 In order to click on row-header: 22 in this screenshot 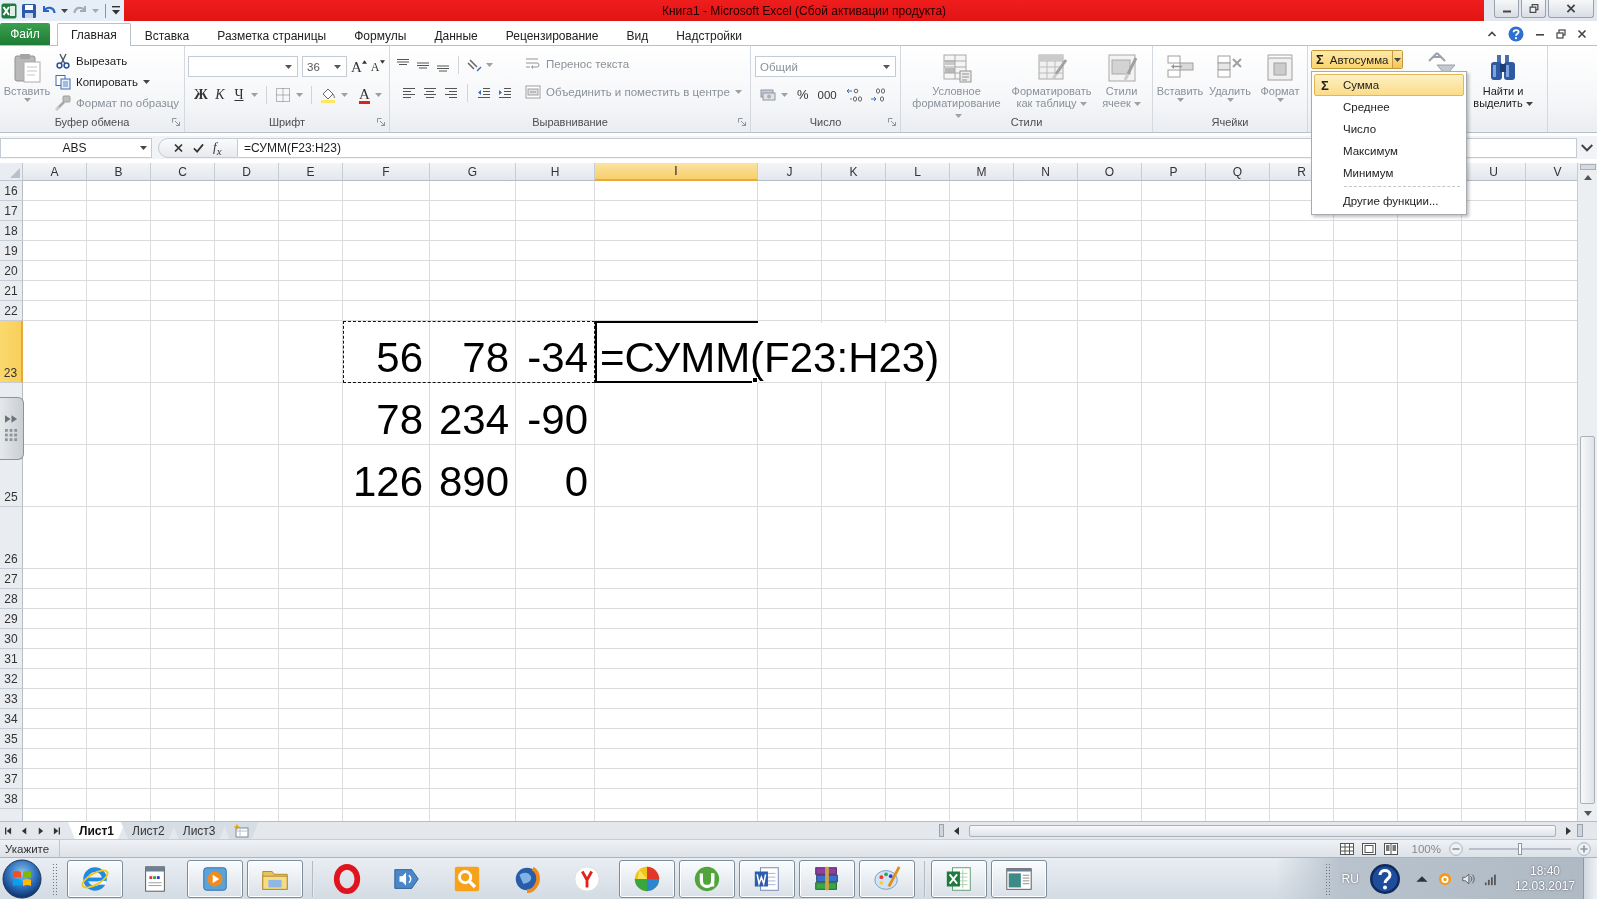, I will do `click(11, 311)`.